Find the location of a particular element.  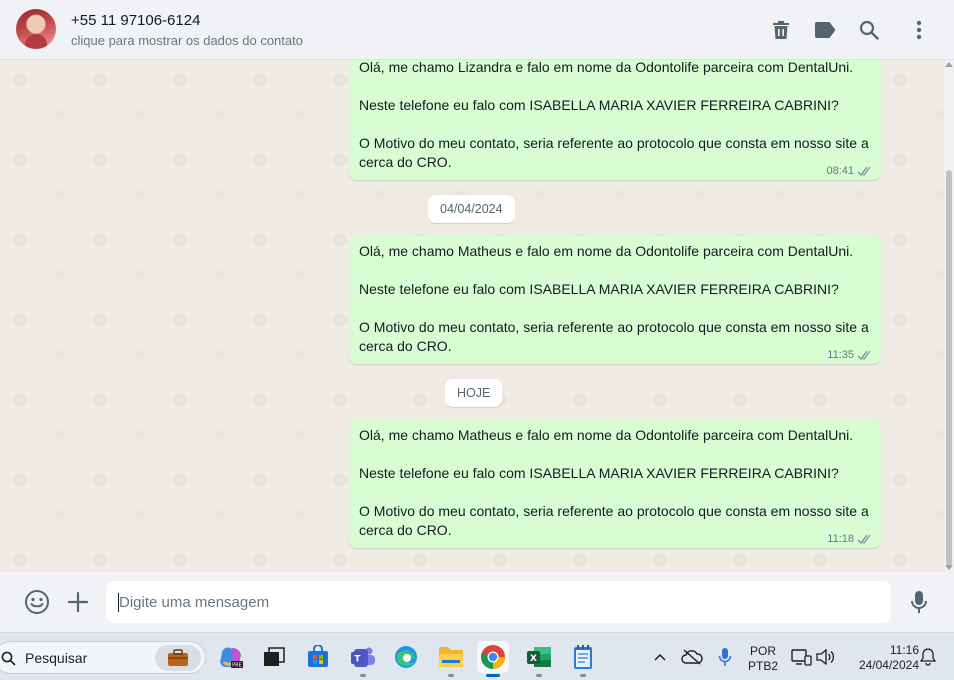

message-input is located at coordinates (498, 602).